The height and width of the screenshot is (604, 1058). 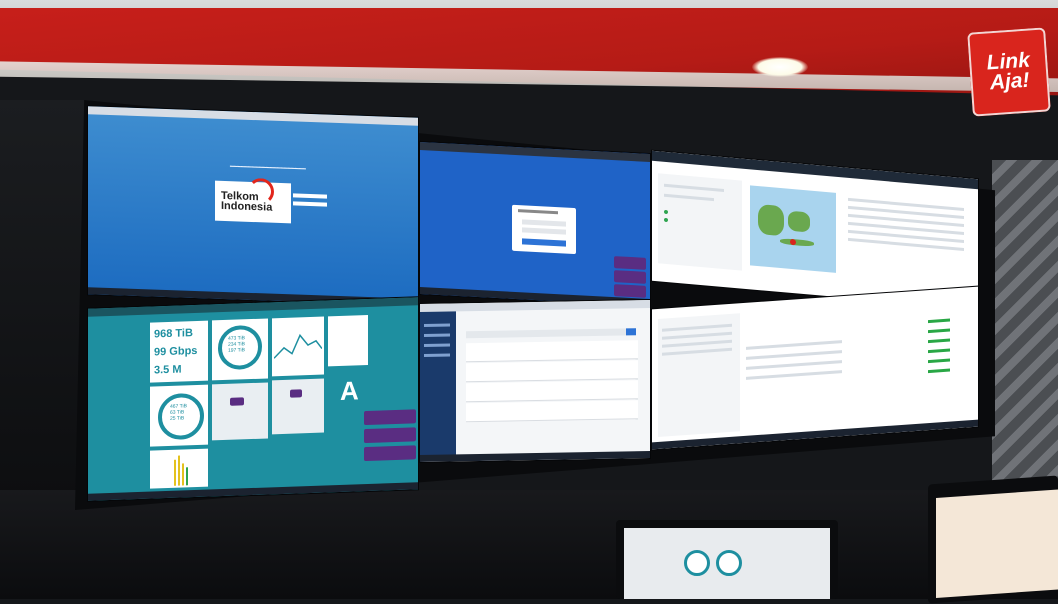 I want to click on logo-line2: Aja!, so click(x=1010, y=81).